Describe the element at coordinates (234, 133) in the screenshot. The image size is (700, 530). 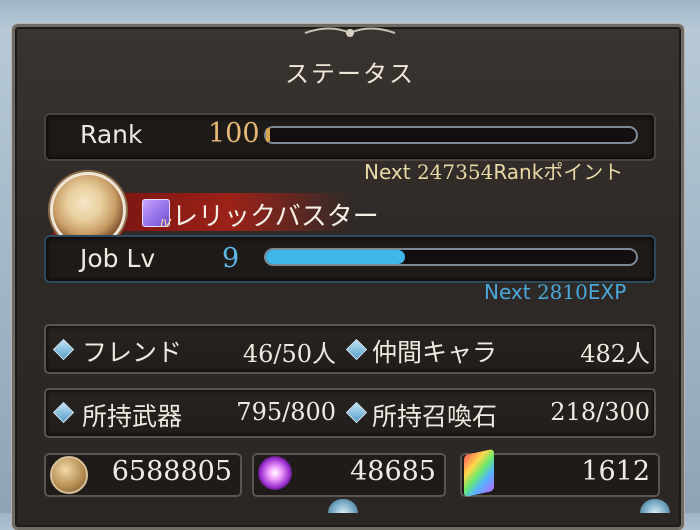
I see `rank-value: 100` at that location.